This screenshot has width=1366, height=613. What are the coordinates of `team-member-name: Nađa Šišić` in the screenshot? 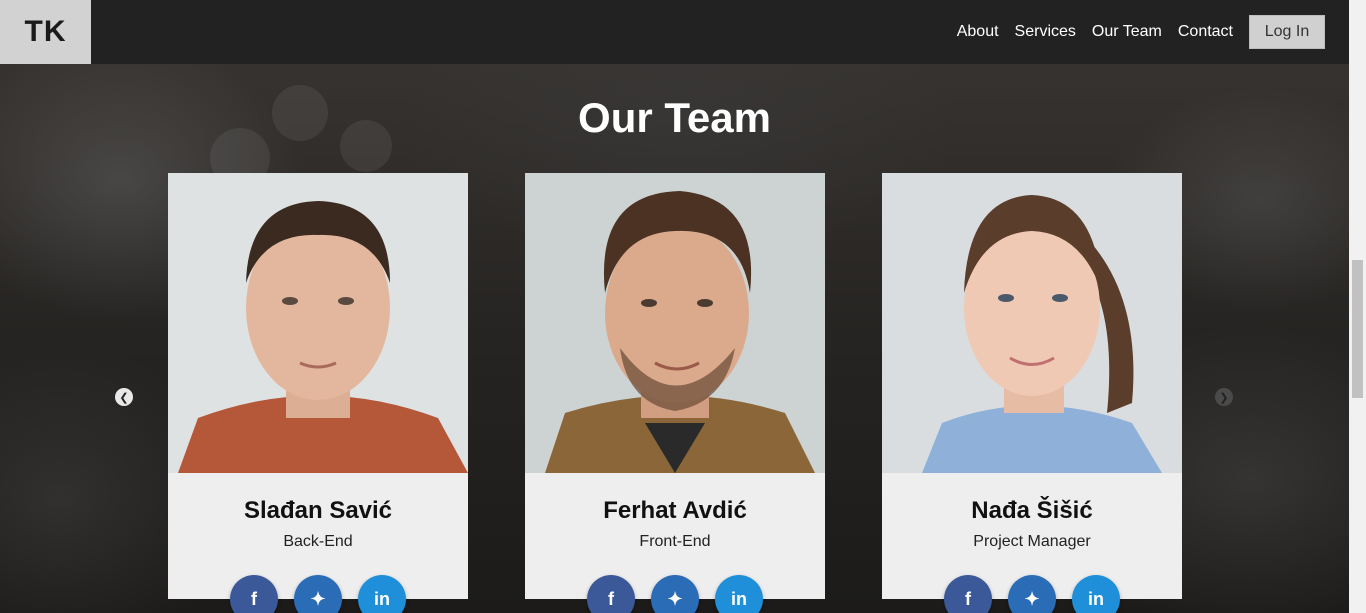 It's located at (1032, 510).